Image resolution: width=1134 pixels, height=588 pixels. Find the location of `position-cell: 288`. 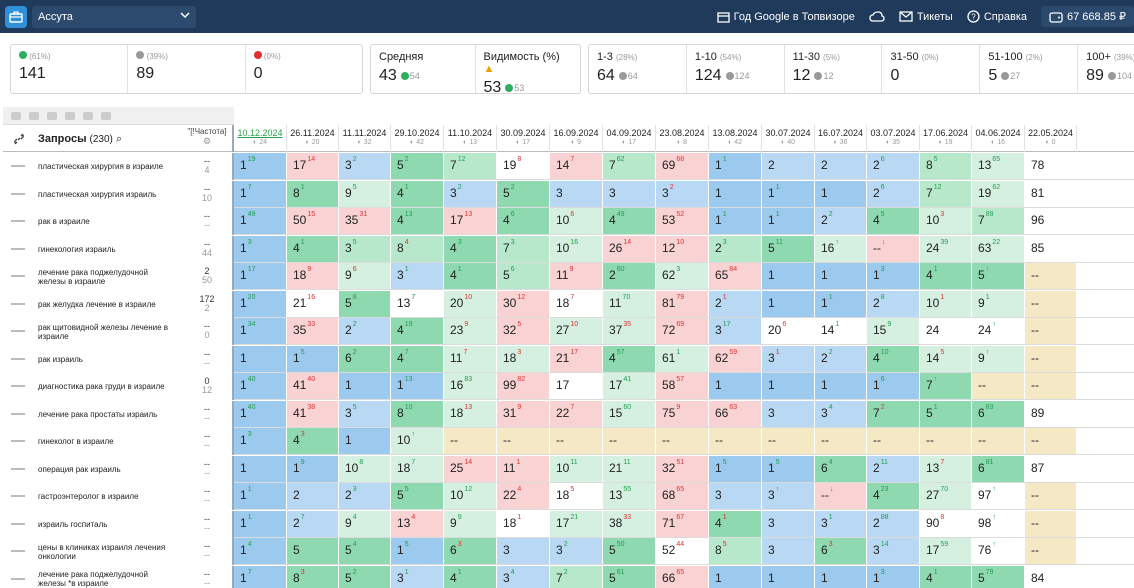

position-cell: 288 is located at coordinates (893, 523).